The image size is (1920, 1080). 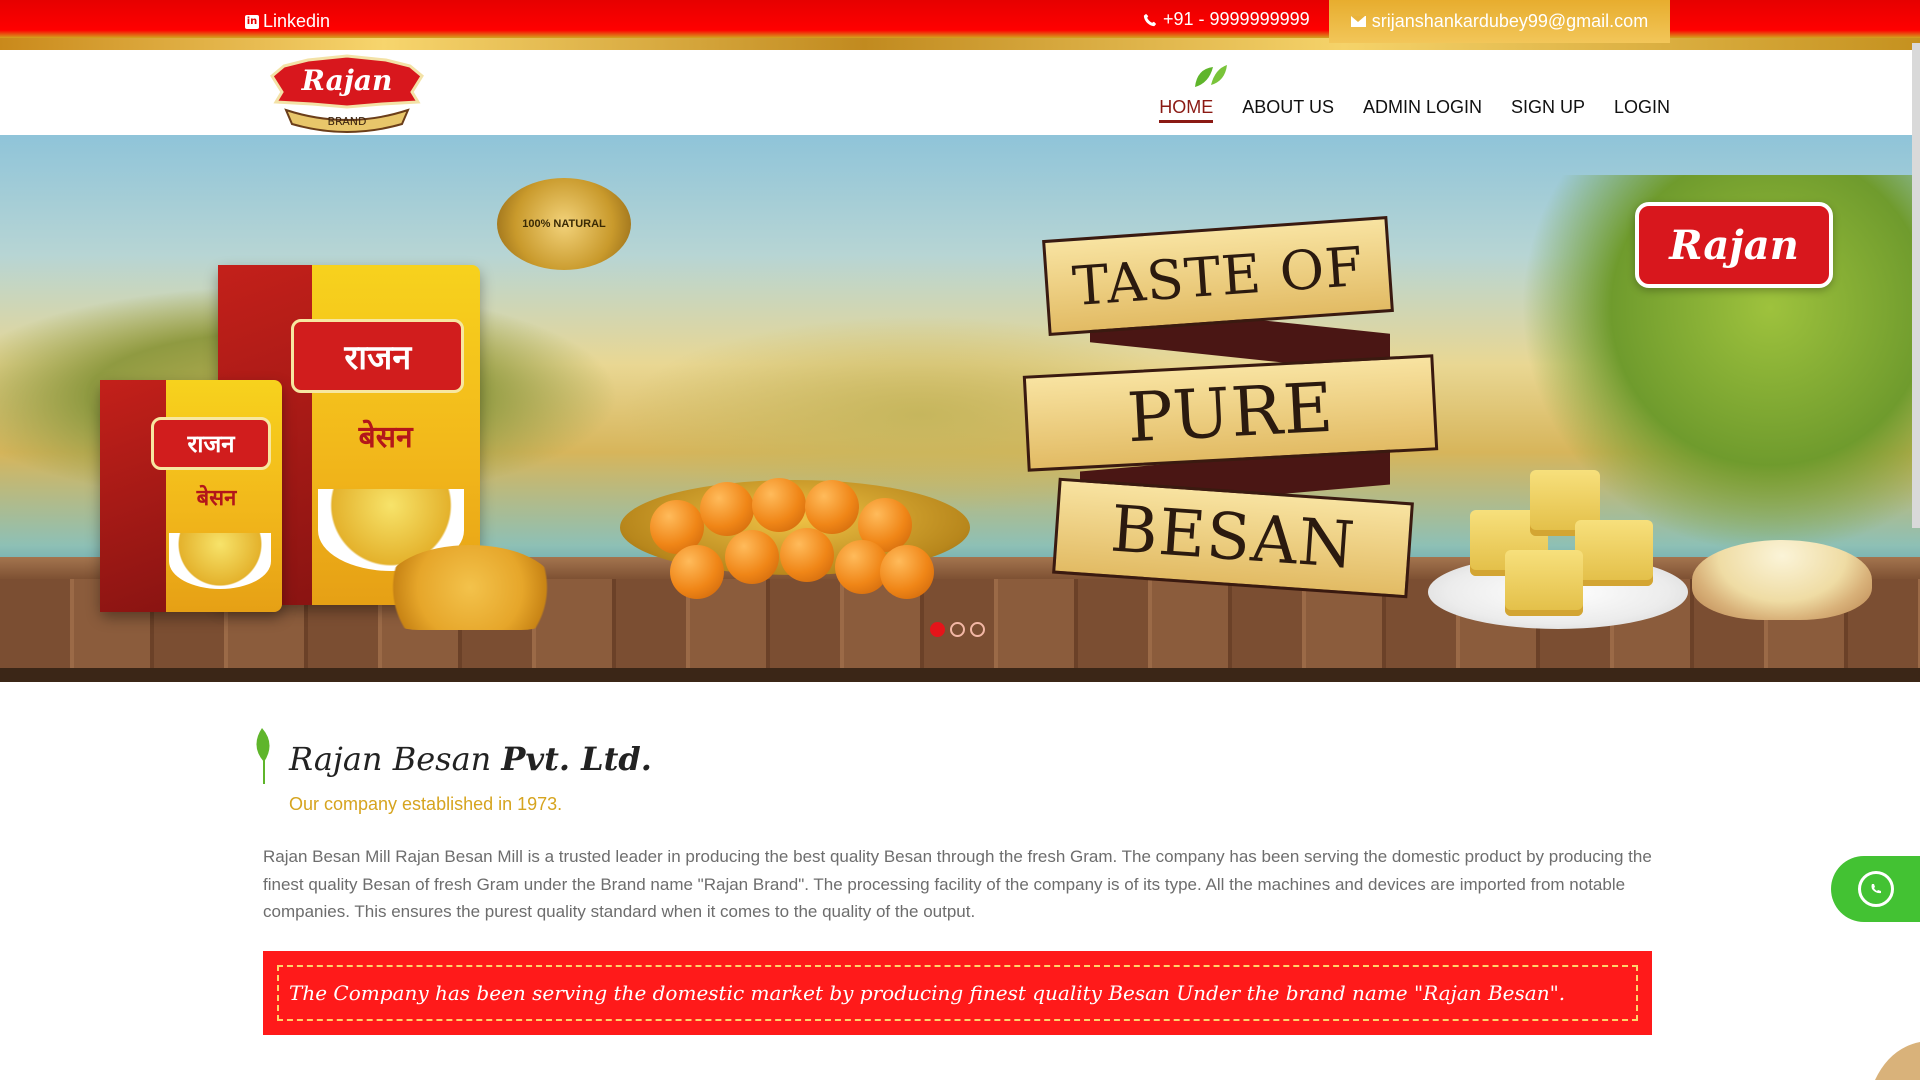 I want to click on nav-leaf-icon, so click(x=1211, y=76).